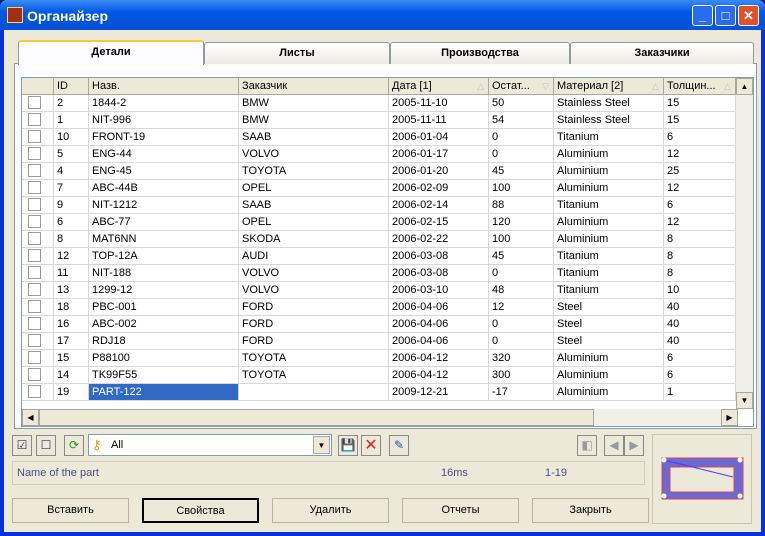 The height and width of the screenshot is (536, 765). Describe the element at coordinates (164, 137) in the screenshot. I see `table-cell: FRONT-19` at that location.